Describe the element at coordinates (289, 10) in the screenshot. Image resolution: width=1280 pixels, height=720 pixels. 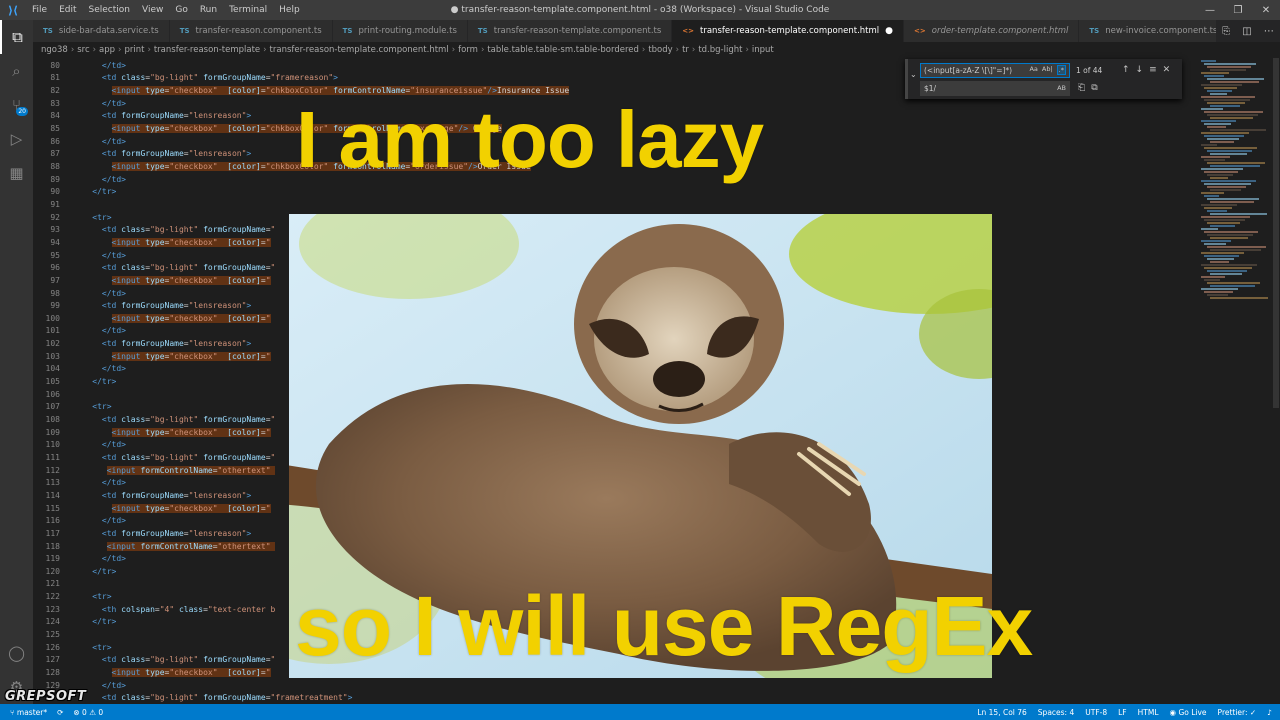
I see `menu-item-help: Help` at that location.